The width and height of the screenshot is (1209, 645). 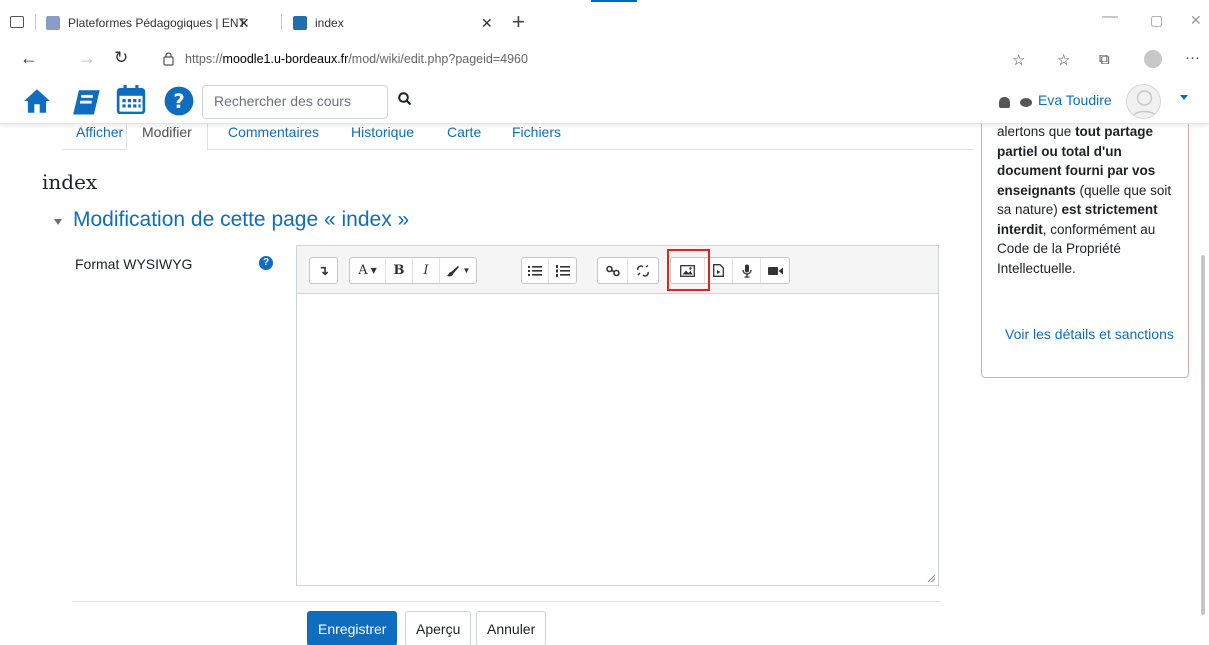 What do you see at coordinates (688, 270) in the screenshot?
I see `image-tool-highlight` at bounding box center [688, 270].